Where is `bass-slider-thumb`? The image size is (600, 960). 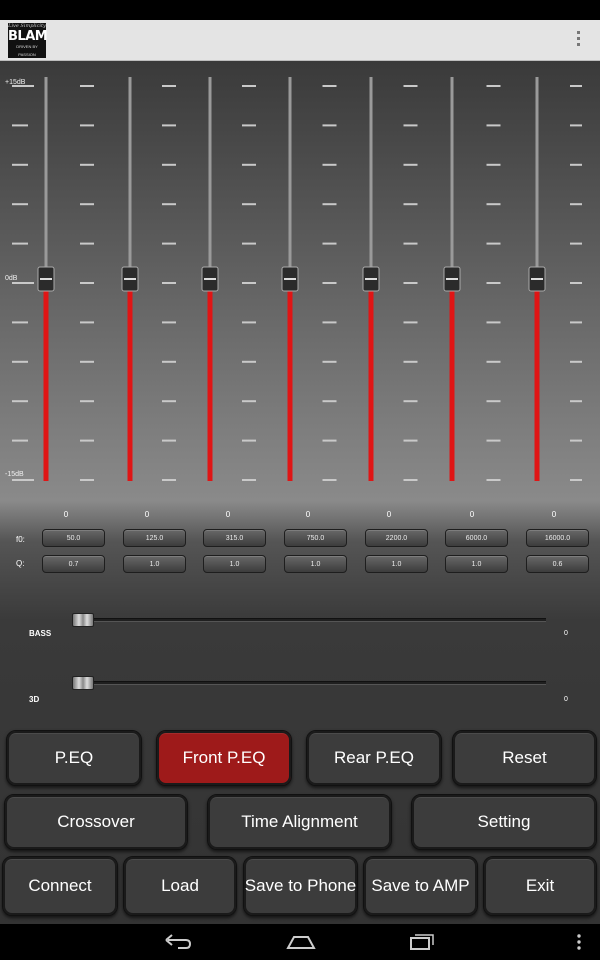 bass-slider-thumb is located at coordinates (83, 620).